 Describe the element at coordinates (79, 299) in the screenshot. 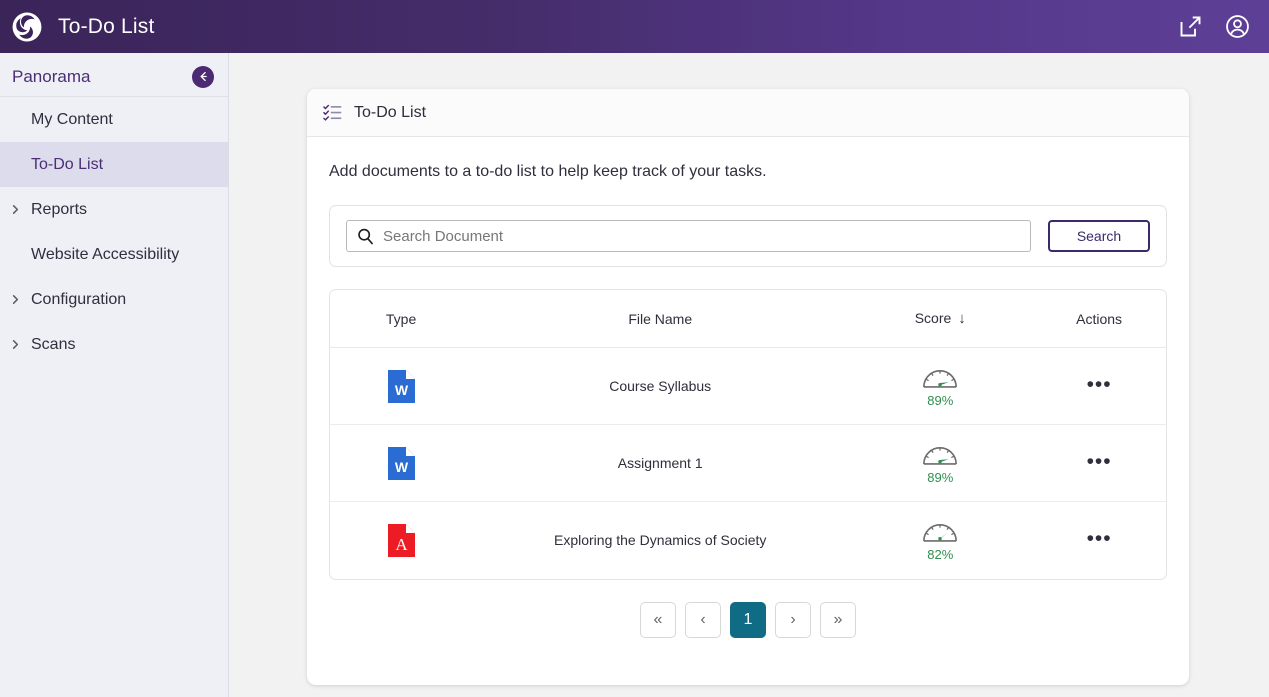

I see `sidebar-item-label: Configuration` at that location.